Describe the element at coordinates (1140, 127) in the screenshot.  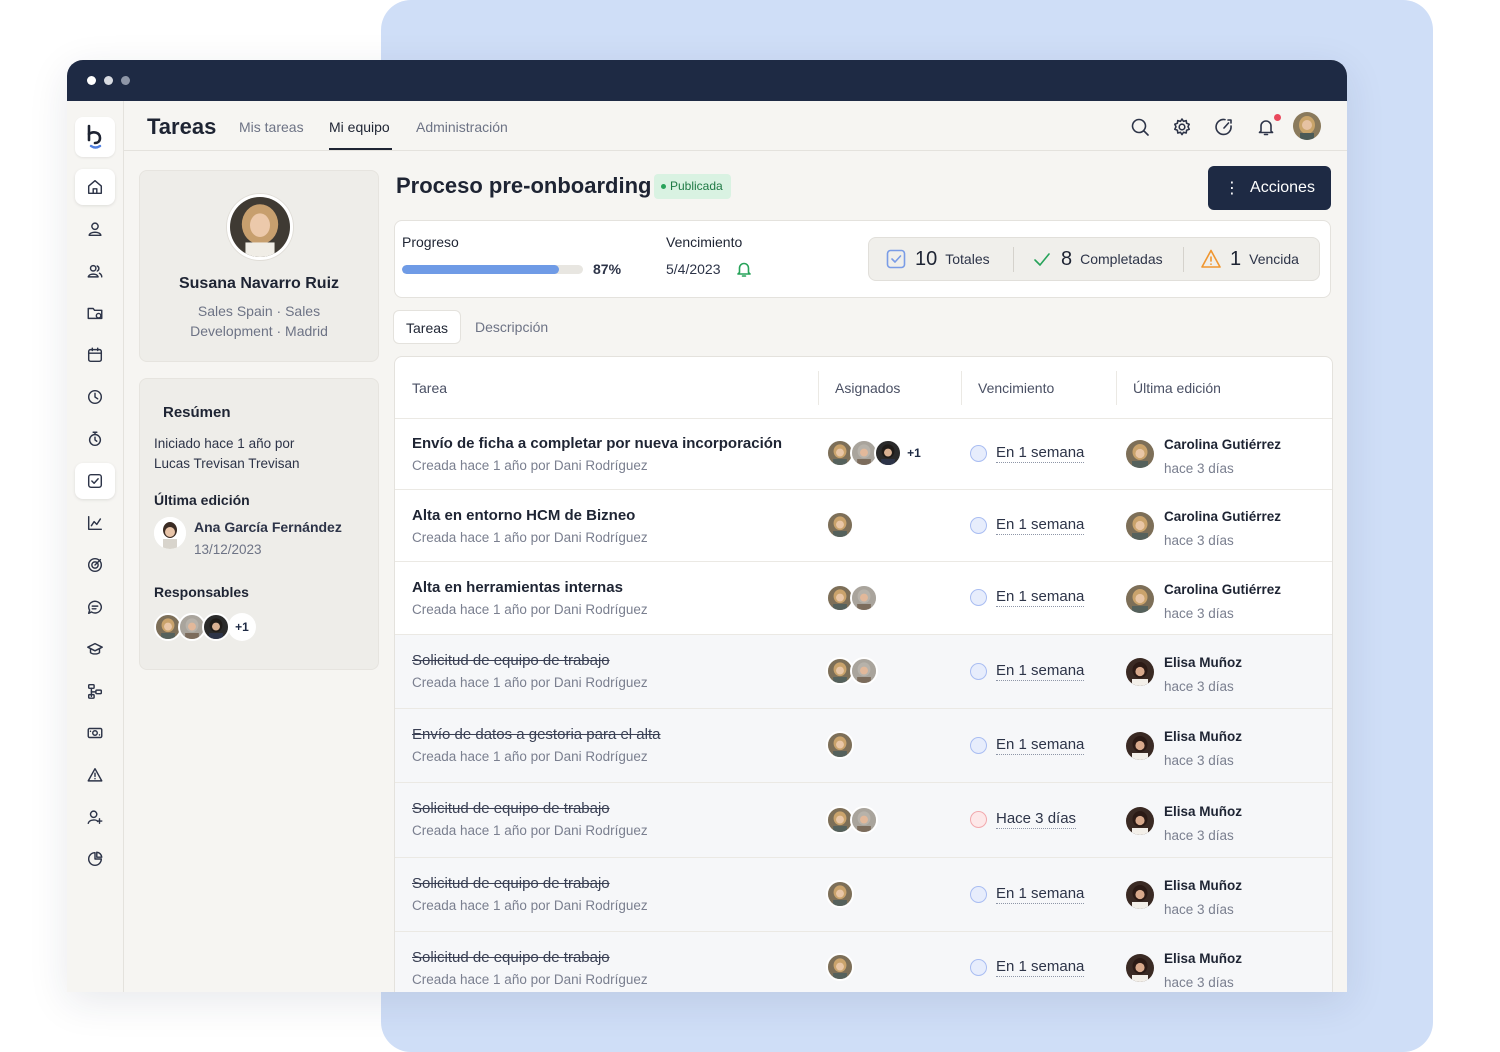
I see `search-icon` at that location.